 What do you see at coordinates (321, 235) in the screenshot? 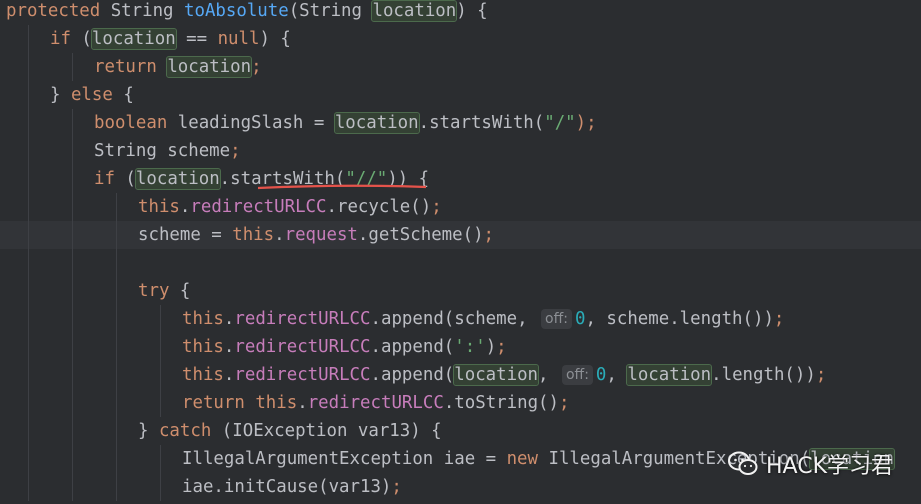
I see `code-token: request` at bounding box center [321, 235].